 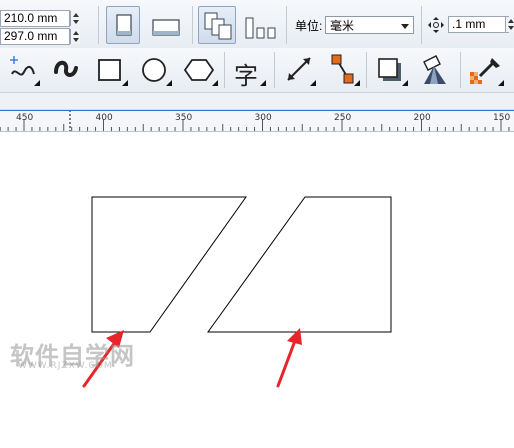 What do you see at coordinates (436, 25) in the screenshot?
I see `nudge-icon` at bounding box center [436, 25].